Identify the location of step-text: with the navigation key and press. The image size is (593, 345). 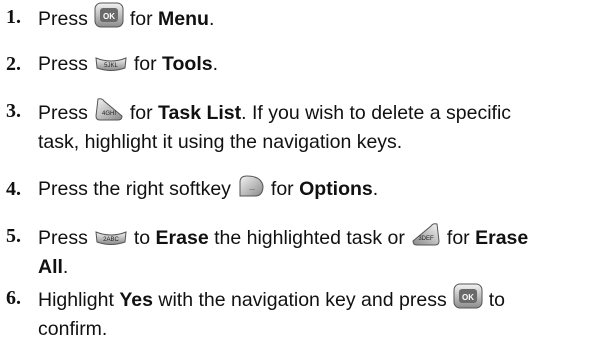
(302, 300).